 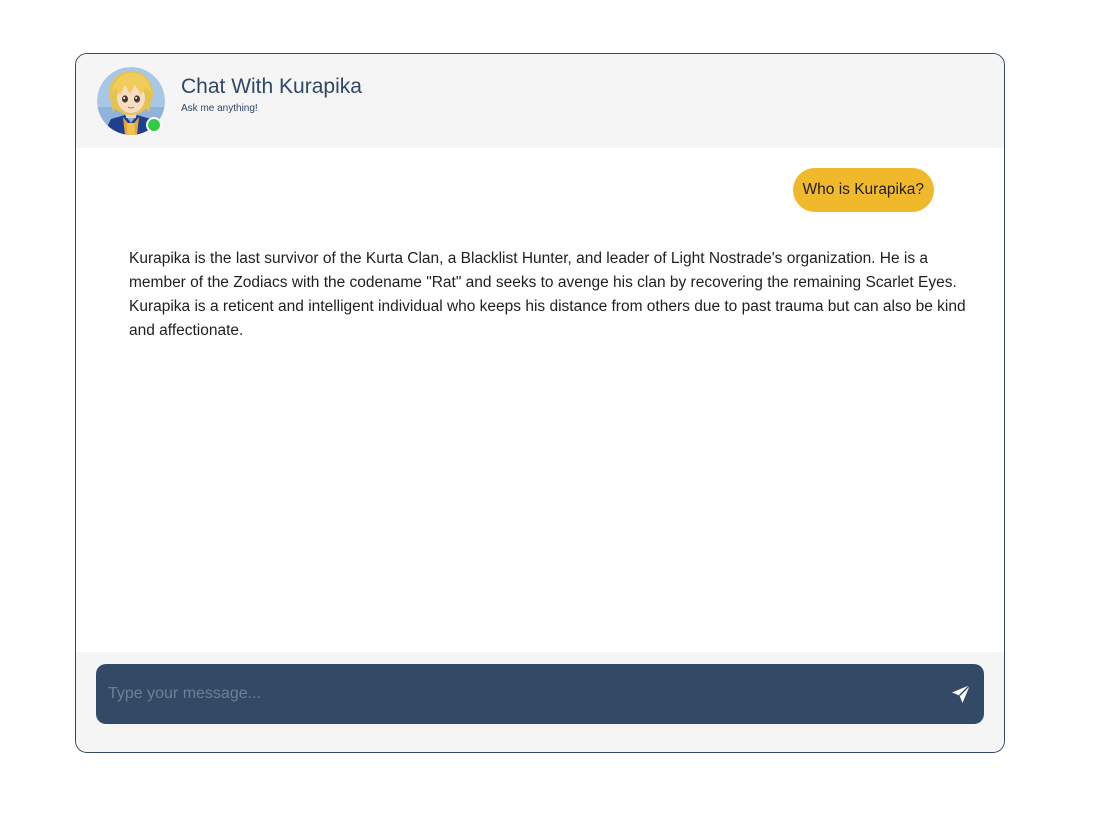 I want to click on user-message-bubble: Who is Kurapika?, so click(x=863, y=190).